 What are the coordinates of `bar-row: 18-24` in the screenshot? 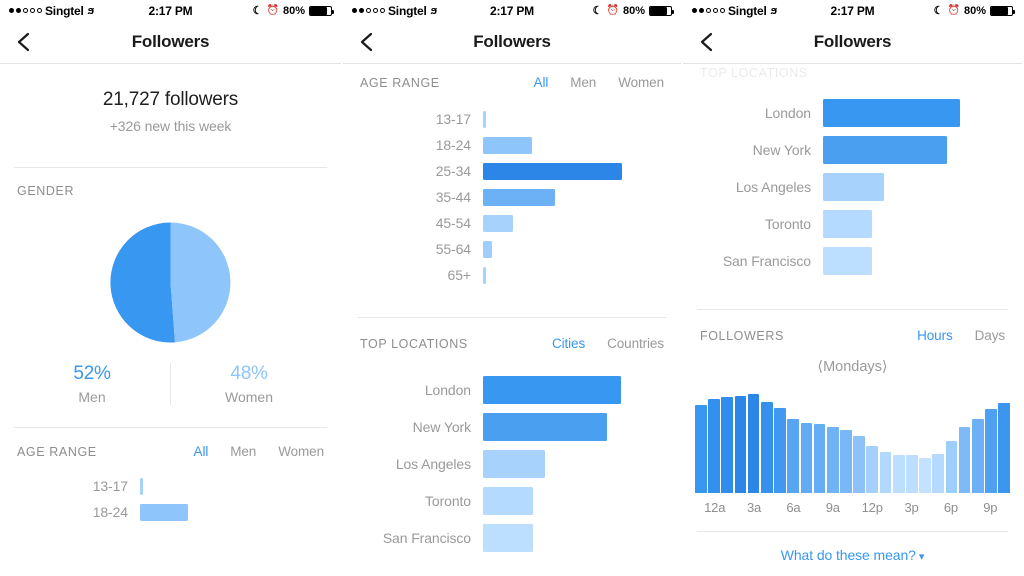 It's located at (512, 145).